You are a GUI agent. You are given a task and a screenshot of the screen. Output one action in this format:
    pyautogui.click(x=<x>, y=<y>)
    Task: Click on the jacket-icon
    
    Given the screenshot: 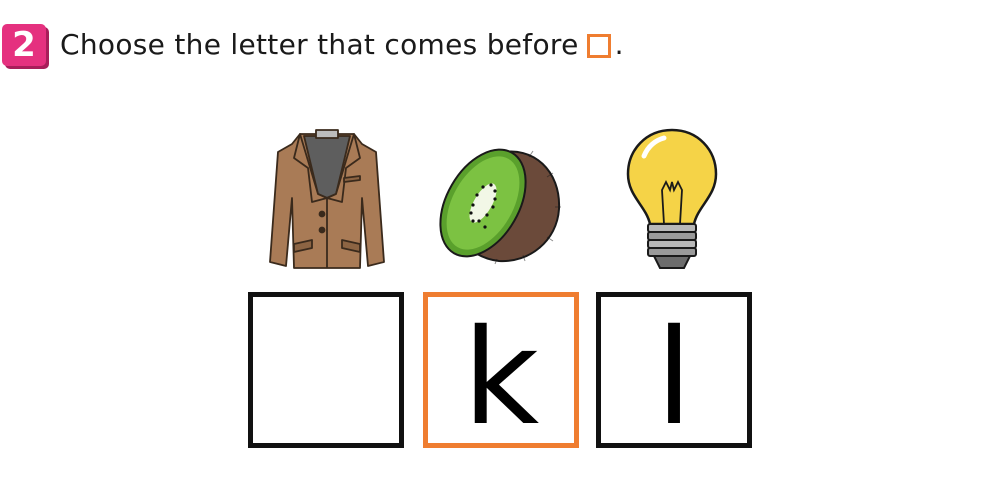 What is the action you would take?
    pyautogui.click(x=327, y=199)
    